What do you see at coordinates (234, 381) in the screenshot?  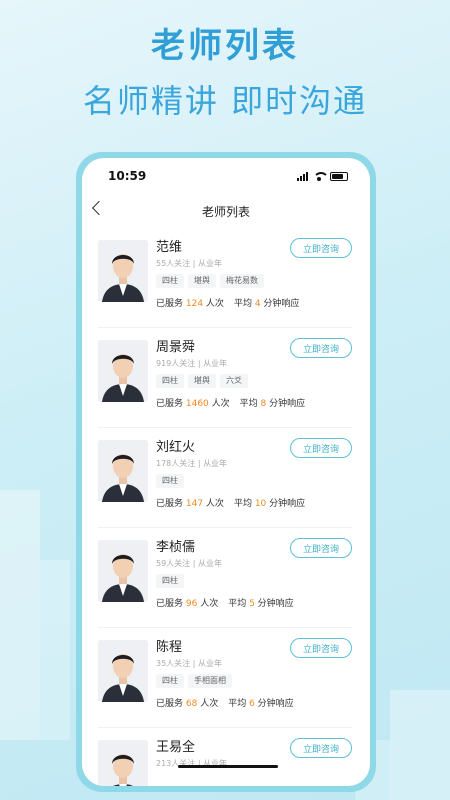 I see `teacher-tag: 六爻` at bounding box center [234, 381].